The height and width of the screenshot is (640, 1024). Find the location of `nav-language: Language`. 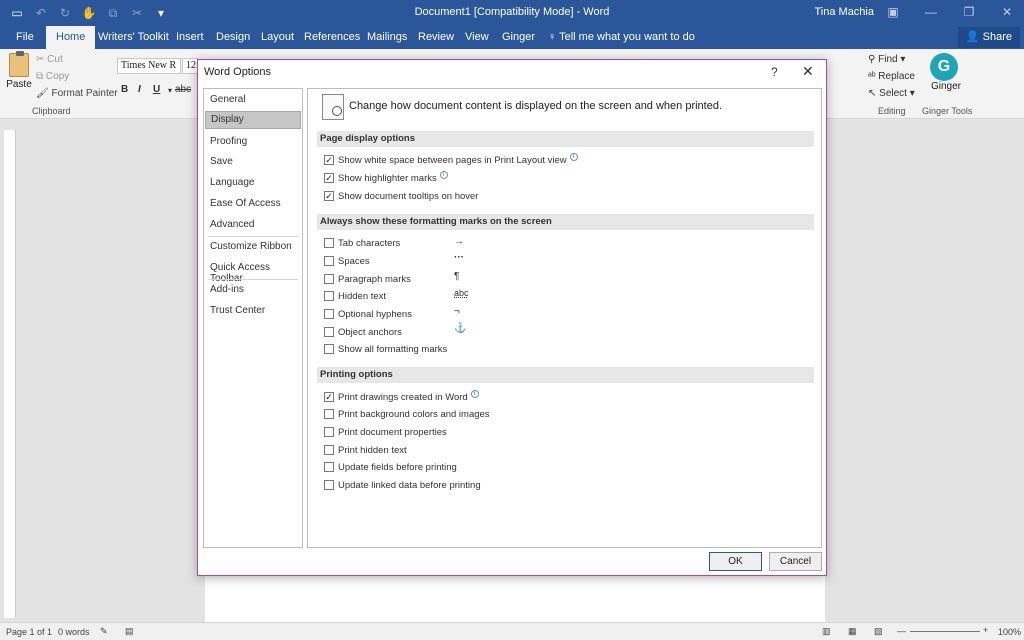

nav-language: Language is located at coordinates (232, 182).